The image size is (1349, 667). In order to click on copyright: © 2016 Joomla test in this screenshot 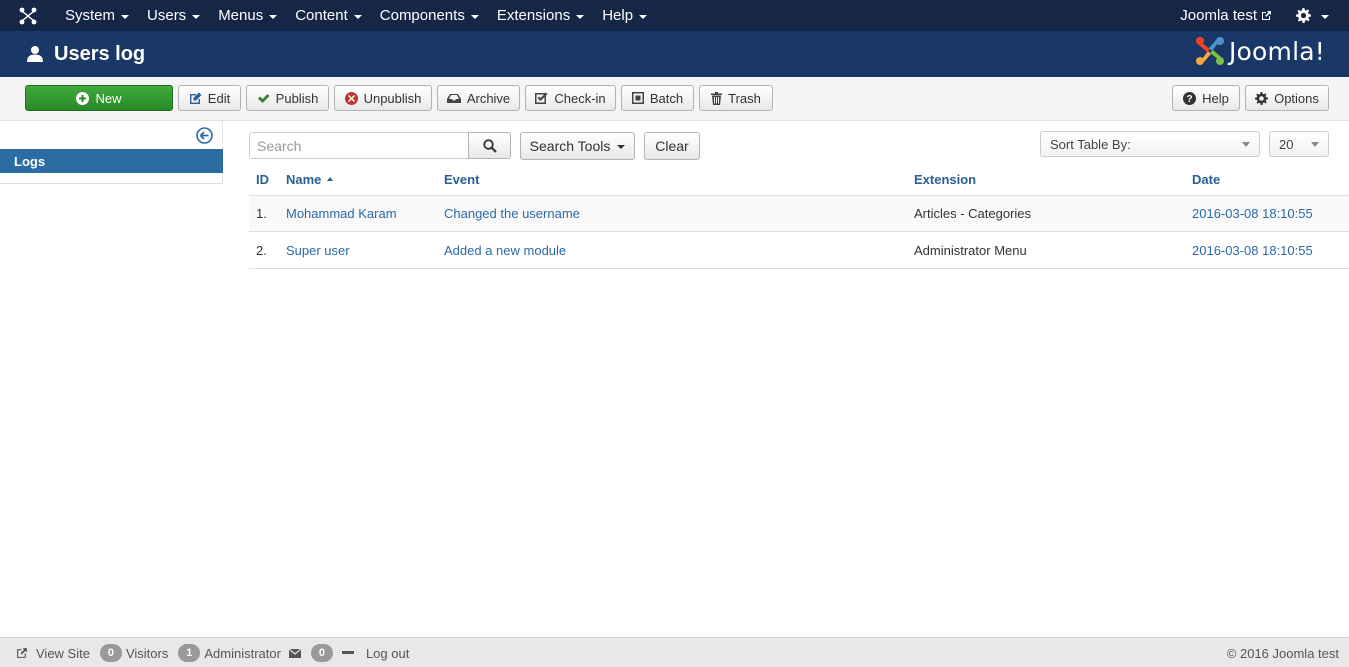, I will do `click(1282, 653)`.